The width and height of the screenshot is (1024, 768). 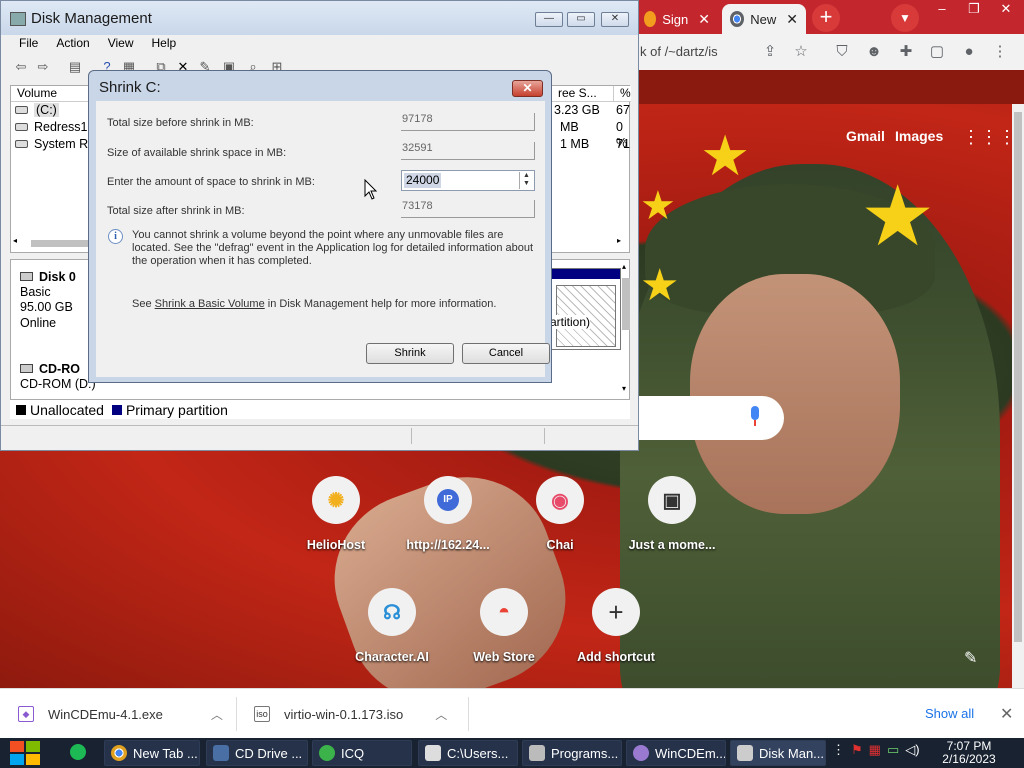 What do you see at coordinates (527, 88) in the screenshot?
I see `close-button: ✕` at bounding box center [527, 88].